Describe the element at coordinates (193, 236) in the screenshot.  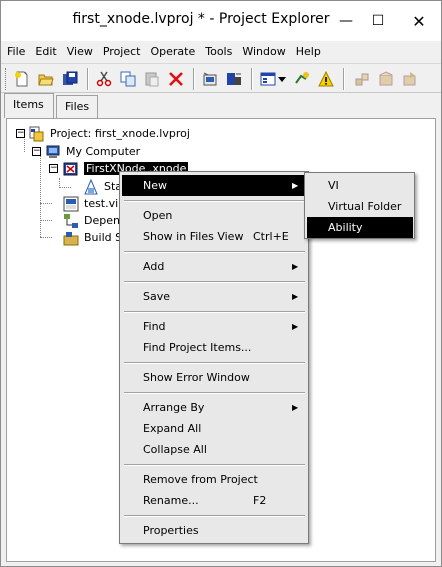
I see `menu-item-label: Show in Files View` at that location.